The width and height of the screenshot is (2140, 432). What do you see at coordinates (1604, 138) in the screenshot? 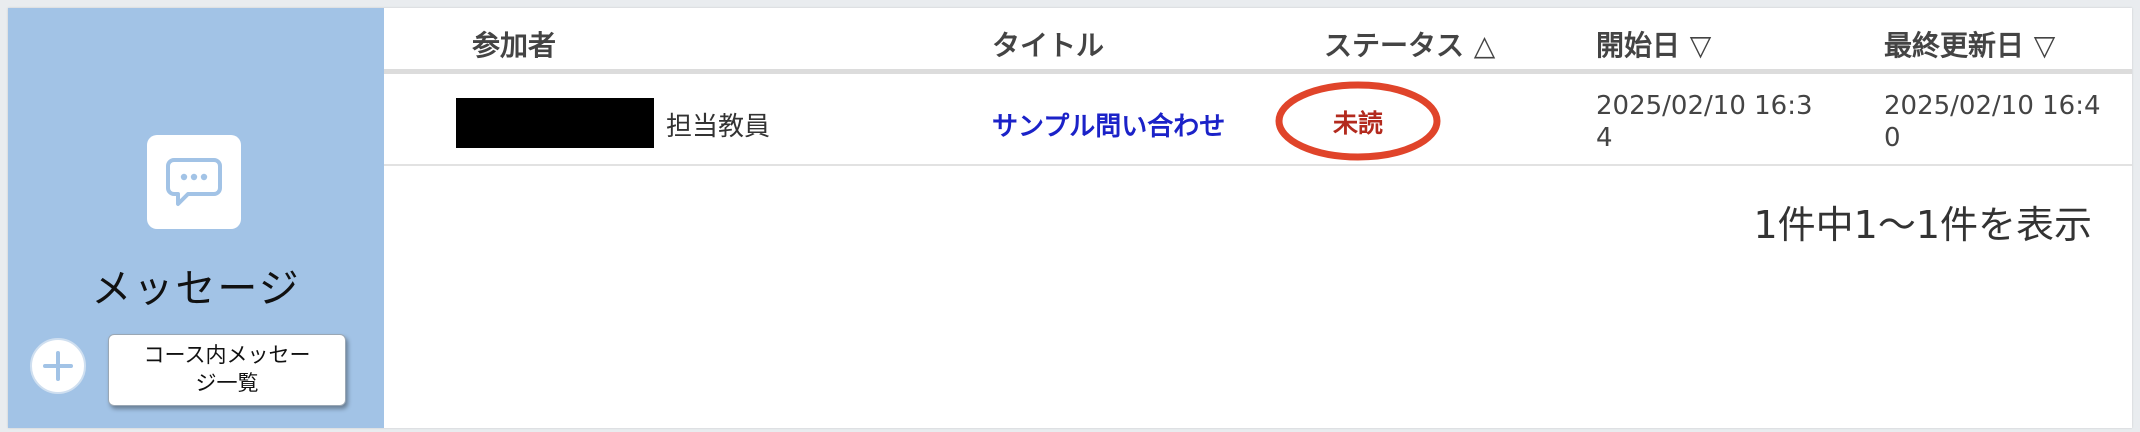
I see `start-date-line2: 4` at bounding box center [1604, 138].